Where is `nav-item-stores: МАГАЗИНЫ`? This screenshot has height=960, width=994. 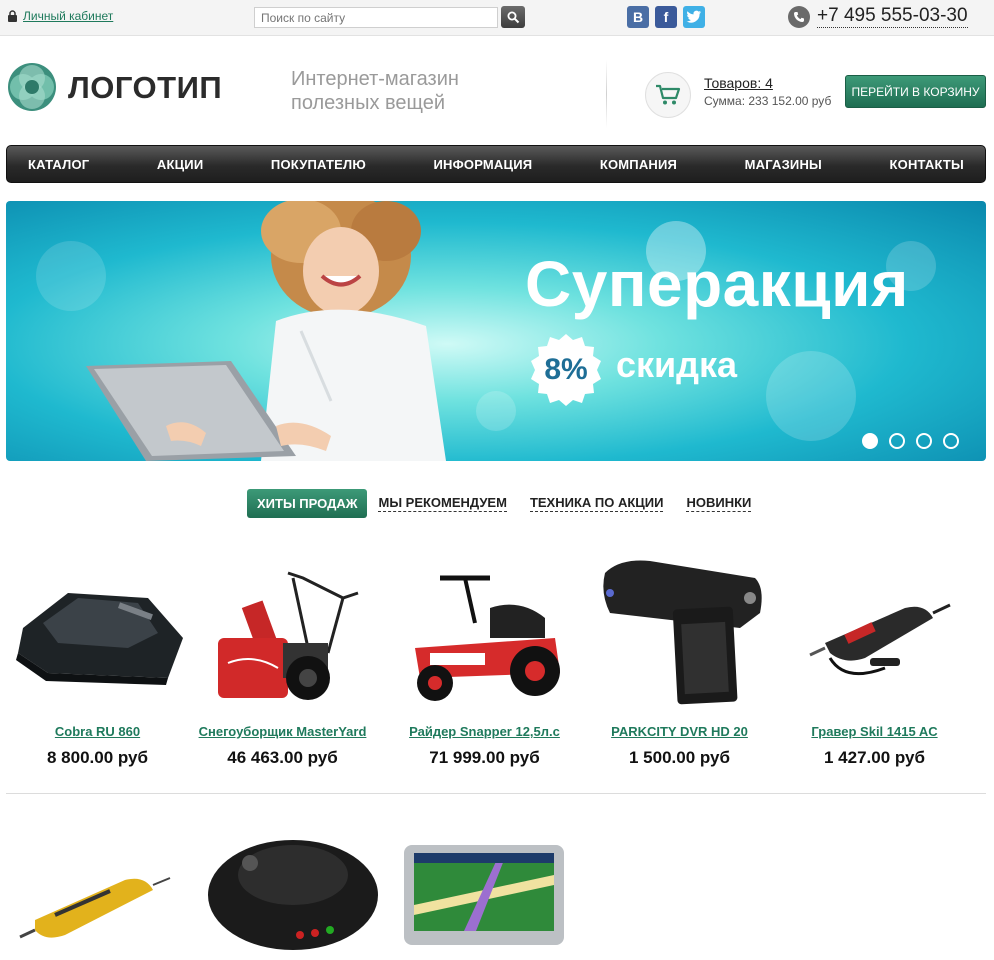 nav-item-stores: МАГАЗИНЫ is located at coordinates (783, 164).